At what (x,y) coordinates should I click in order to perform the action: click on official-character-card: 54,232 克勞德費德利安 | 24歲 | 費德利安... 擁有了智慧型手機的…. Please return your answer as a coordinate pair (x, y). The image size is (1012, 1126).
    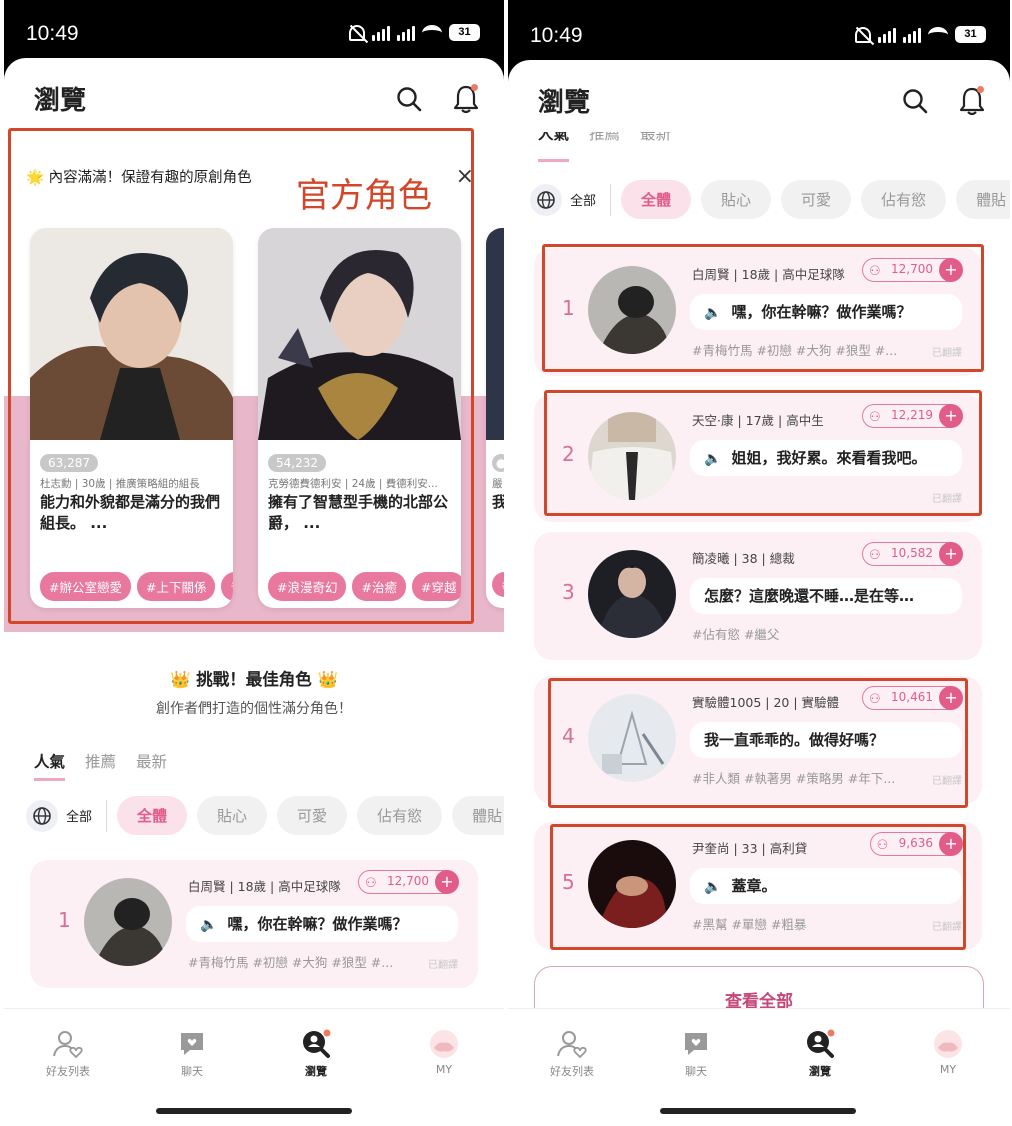
    Looking at the image, I should click on (359, 418).